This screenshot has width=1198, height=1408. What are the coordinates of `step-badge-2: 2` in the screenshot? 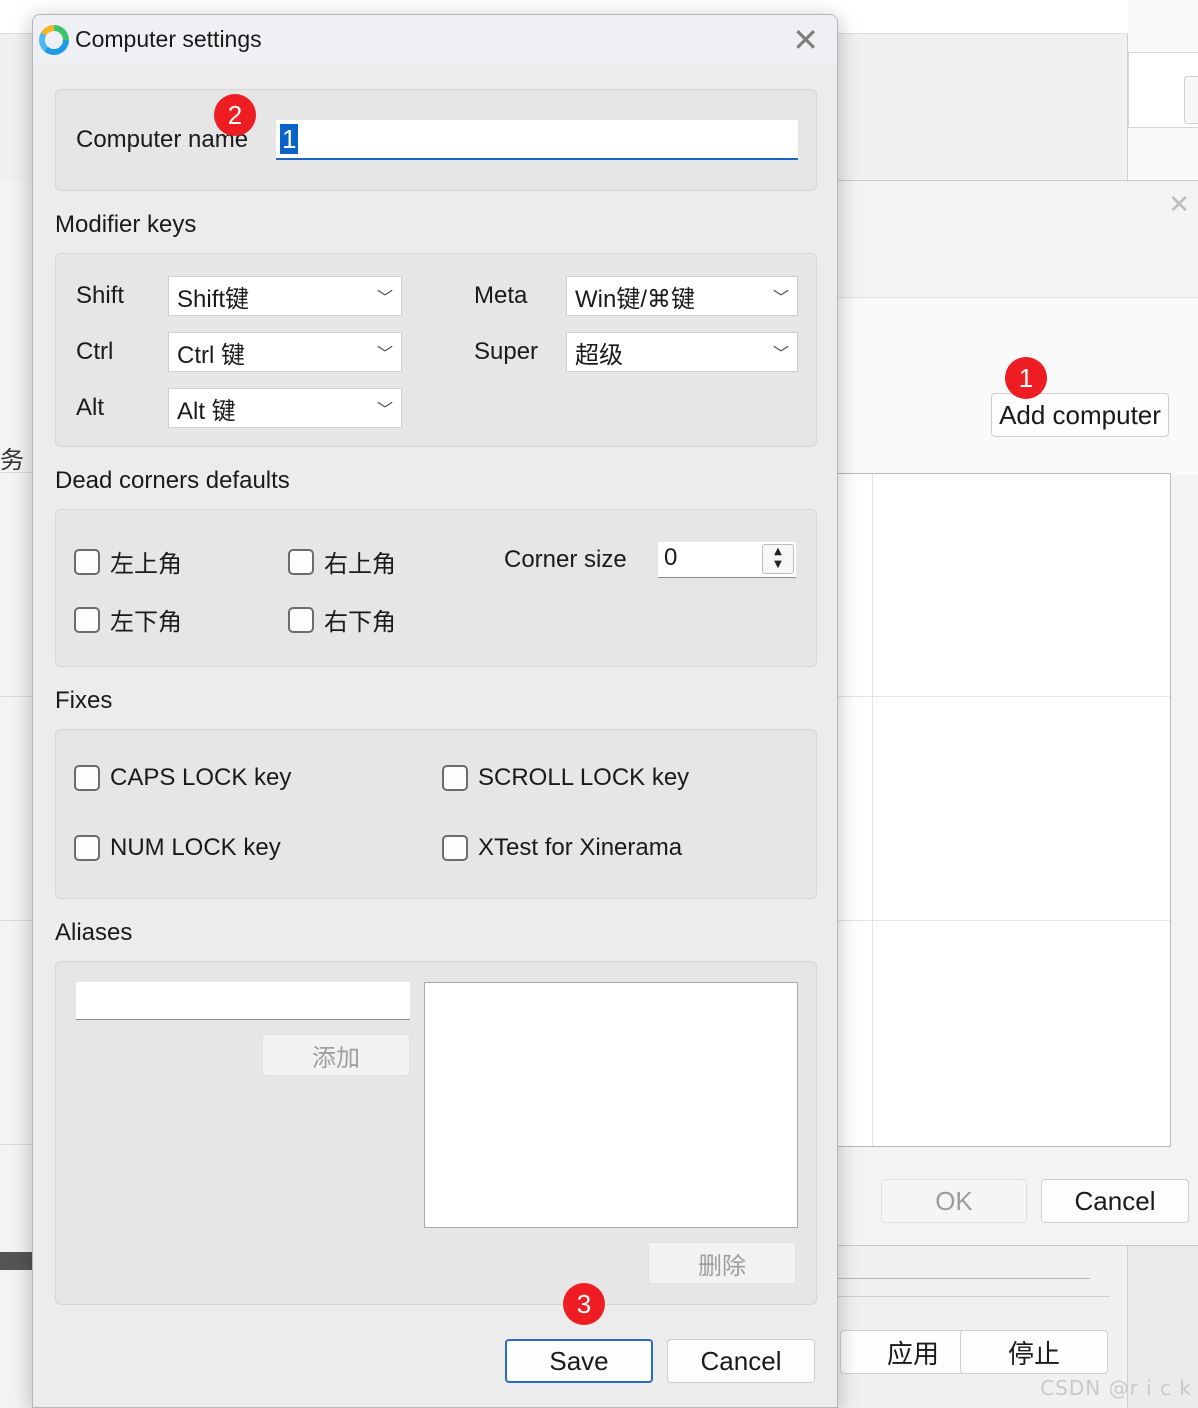 It's located at (235, 115).